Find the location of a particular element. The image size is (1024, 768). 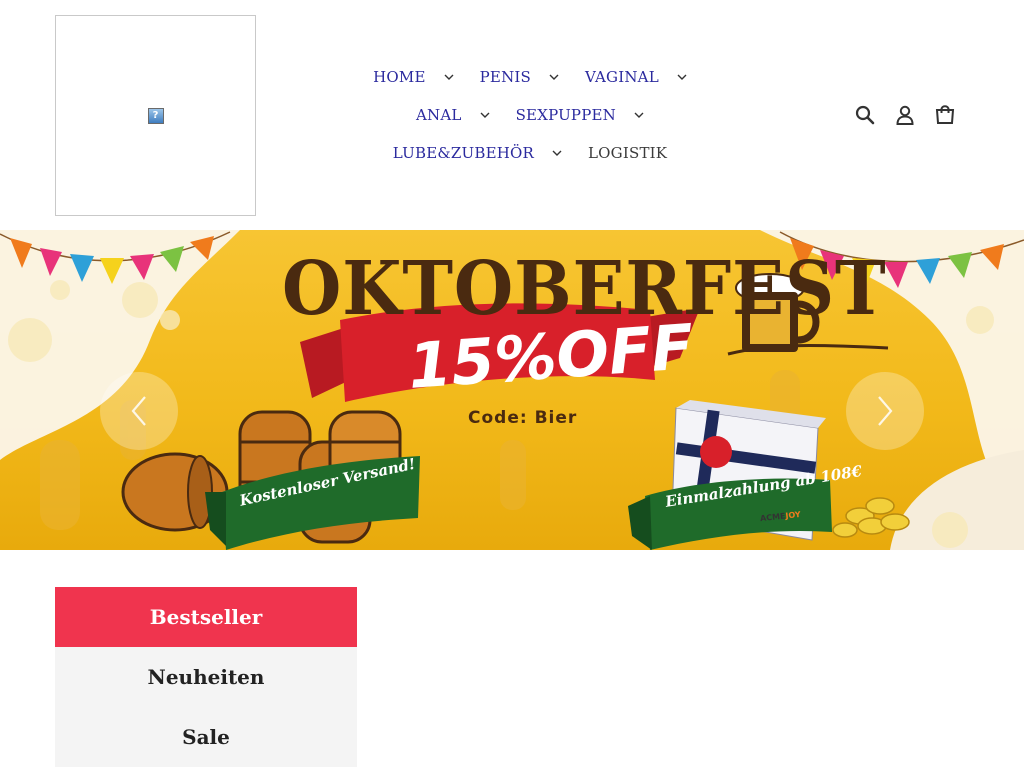

nav-row-1: HOME PENIS VAGINAL is located at coordinates (530, 77).